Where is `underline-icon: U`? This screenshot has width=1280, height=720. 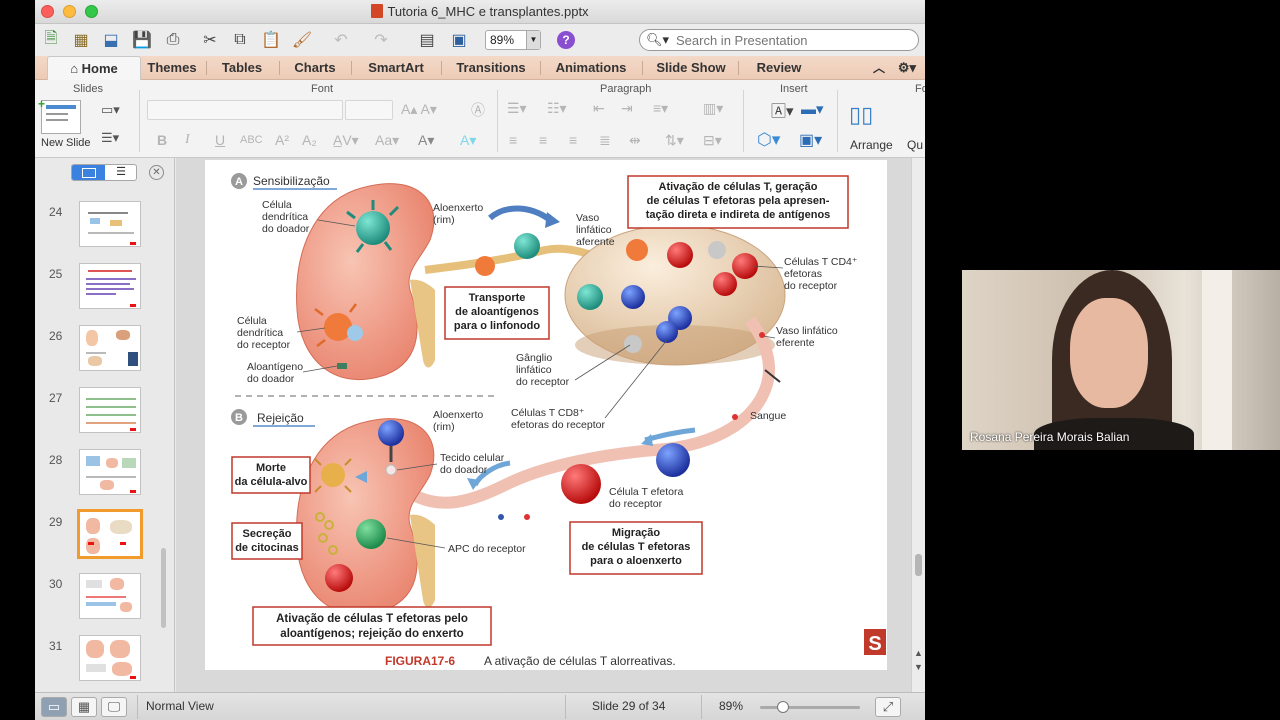 underline-icon: U is located at coordinates (220, 140).